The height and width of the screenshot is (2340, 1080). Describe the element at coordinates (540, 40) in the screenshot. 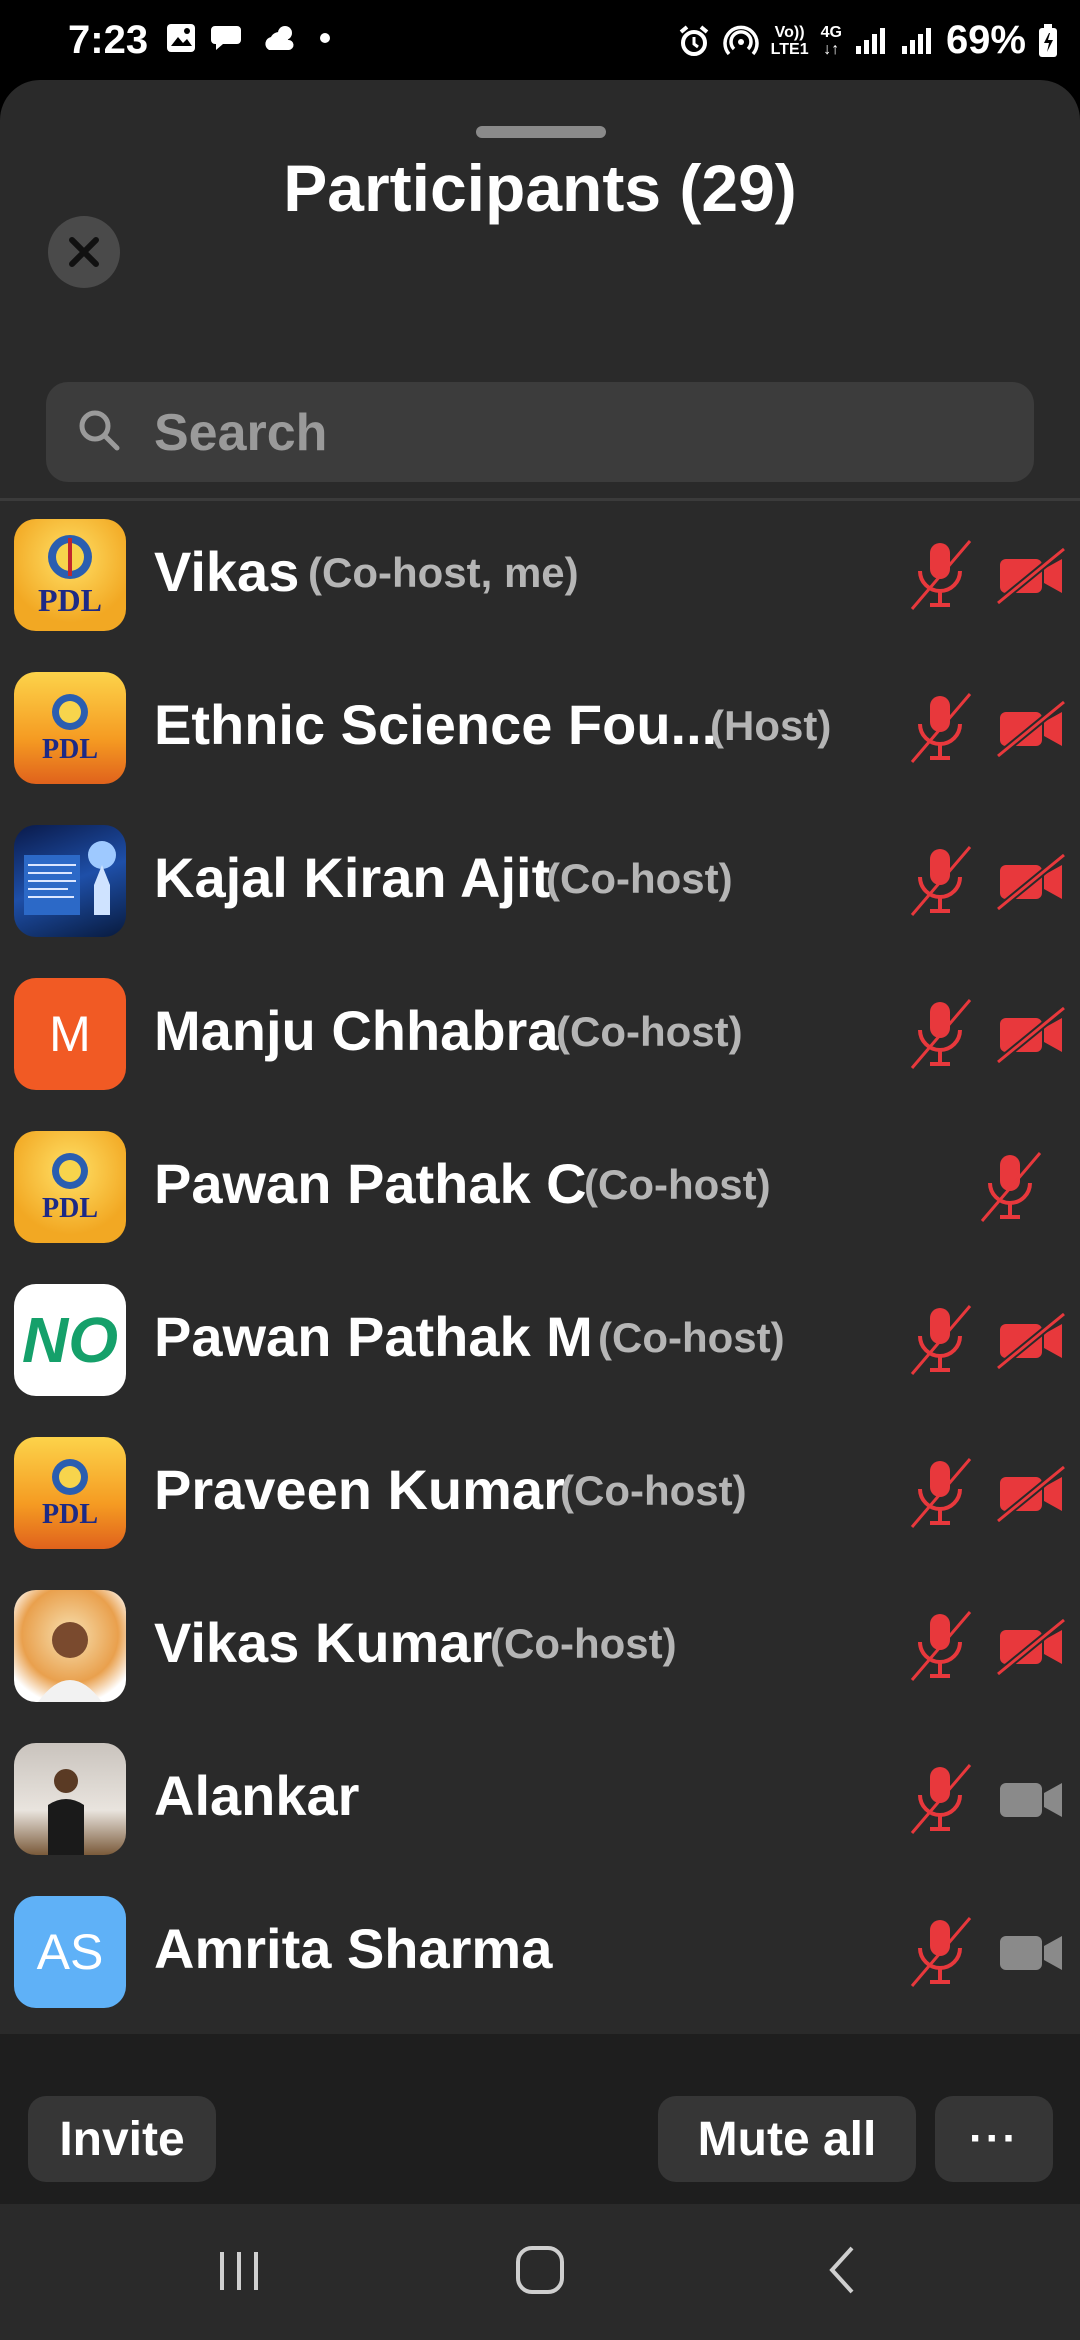

I see `status-bar: 7:23 Vo)) LTE1 4G ↓↑ 69%` at that location.